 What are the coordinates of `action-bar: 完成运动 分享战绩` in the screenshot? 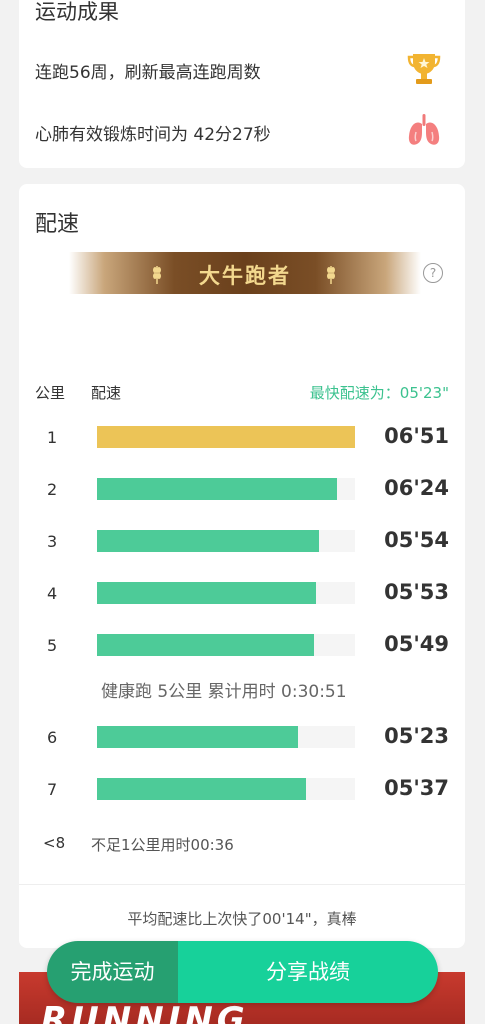 It's located at (242, 972).